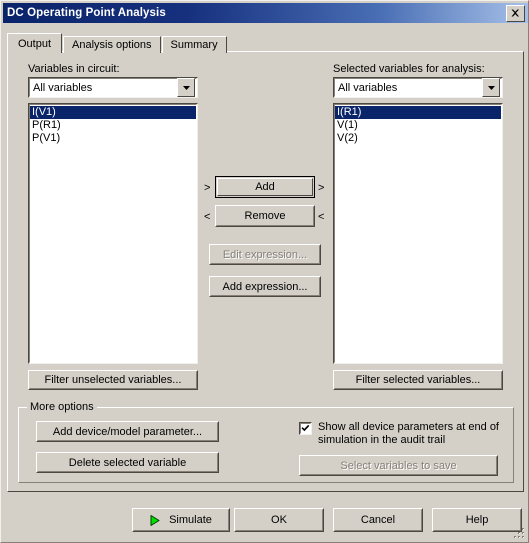 The height and width of the screenshot is (543, 529). Describe the element at coordinates (321, 217) in the screenshot. I see `remove-hint-right: <` at that location.